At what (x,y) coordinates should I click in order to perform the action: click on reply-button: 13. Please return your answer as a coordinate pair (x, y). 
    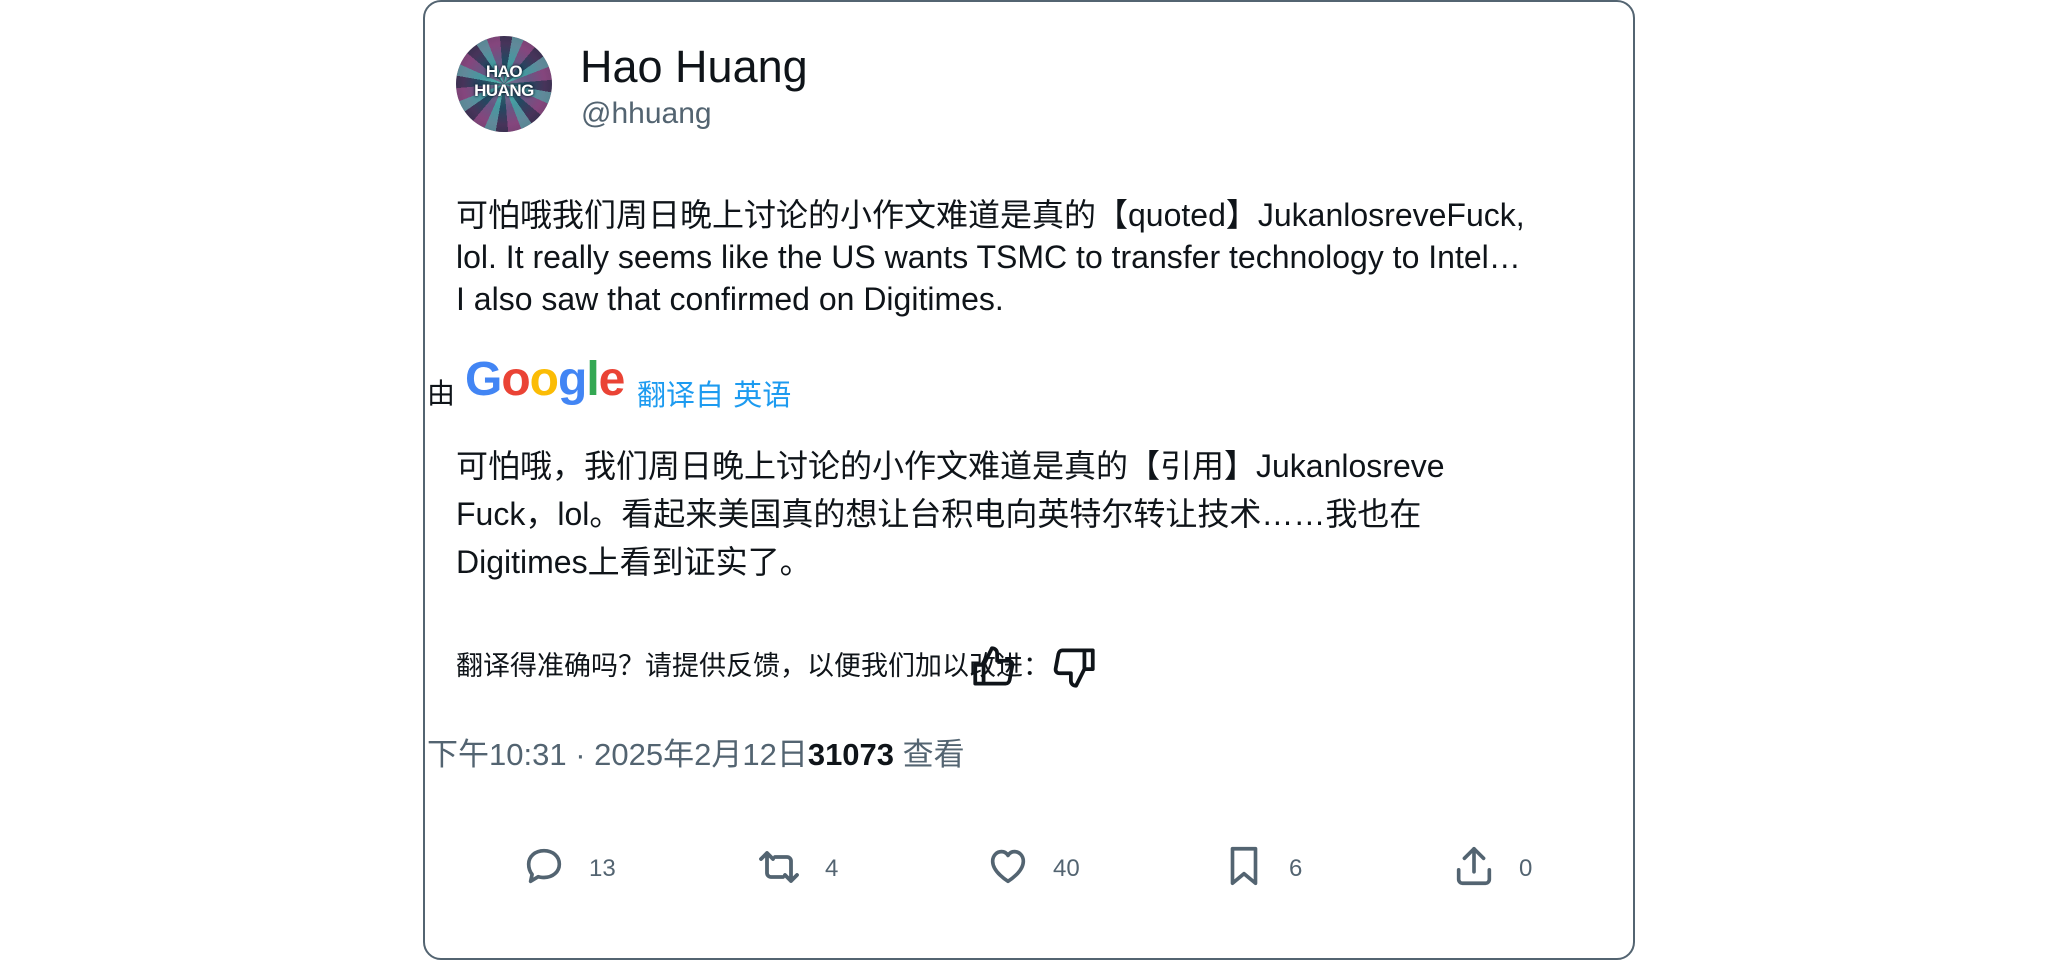
    Looking at the image, I should click on (576, 867).